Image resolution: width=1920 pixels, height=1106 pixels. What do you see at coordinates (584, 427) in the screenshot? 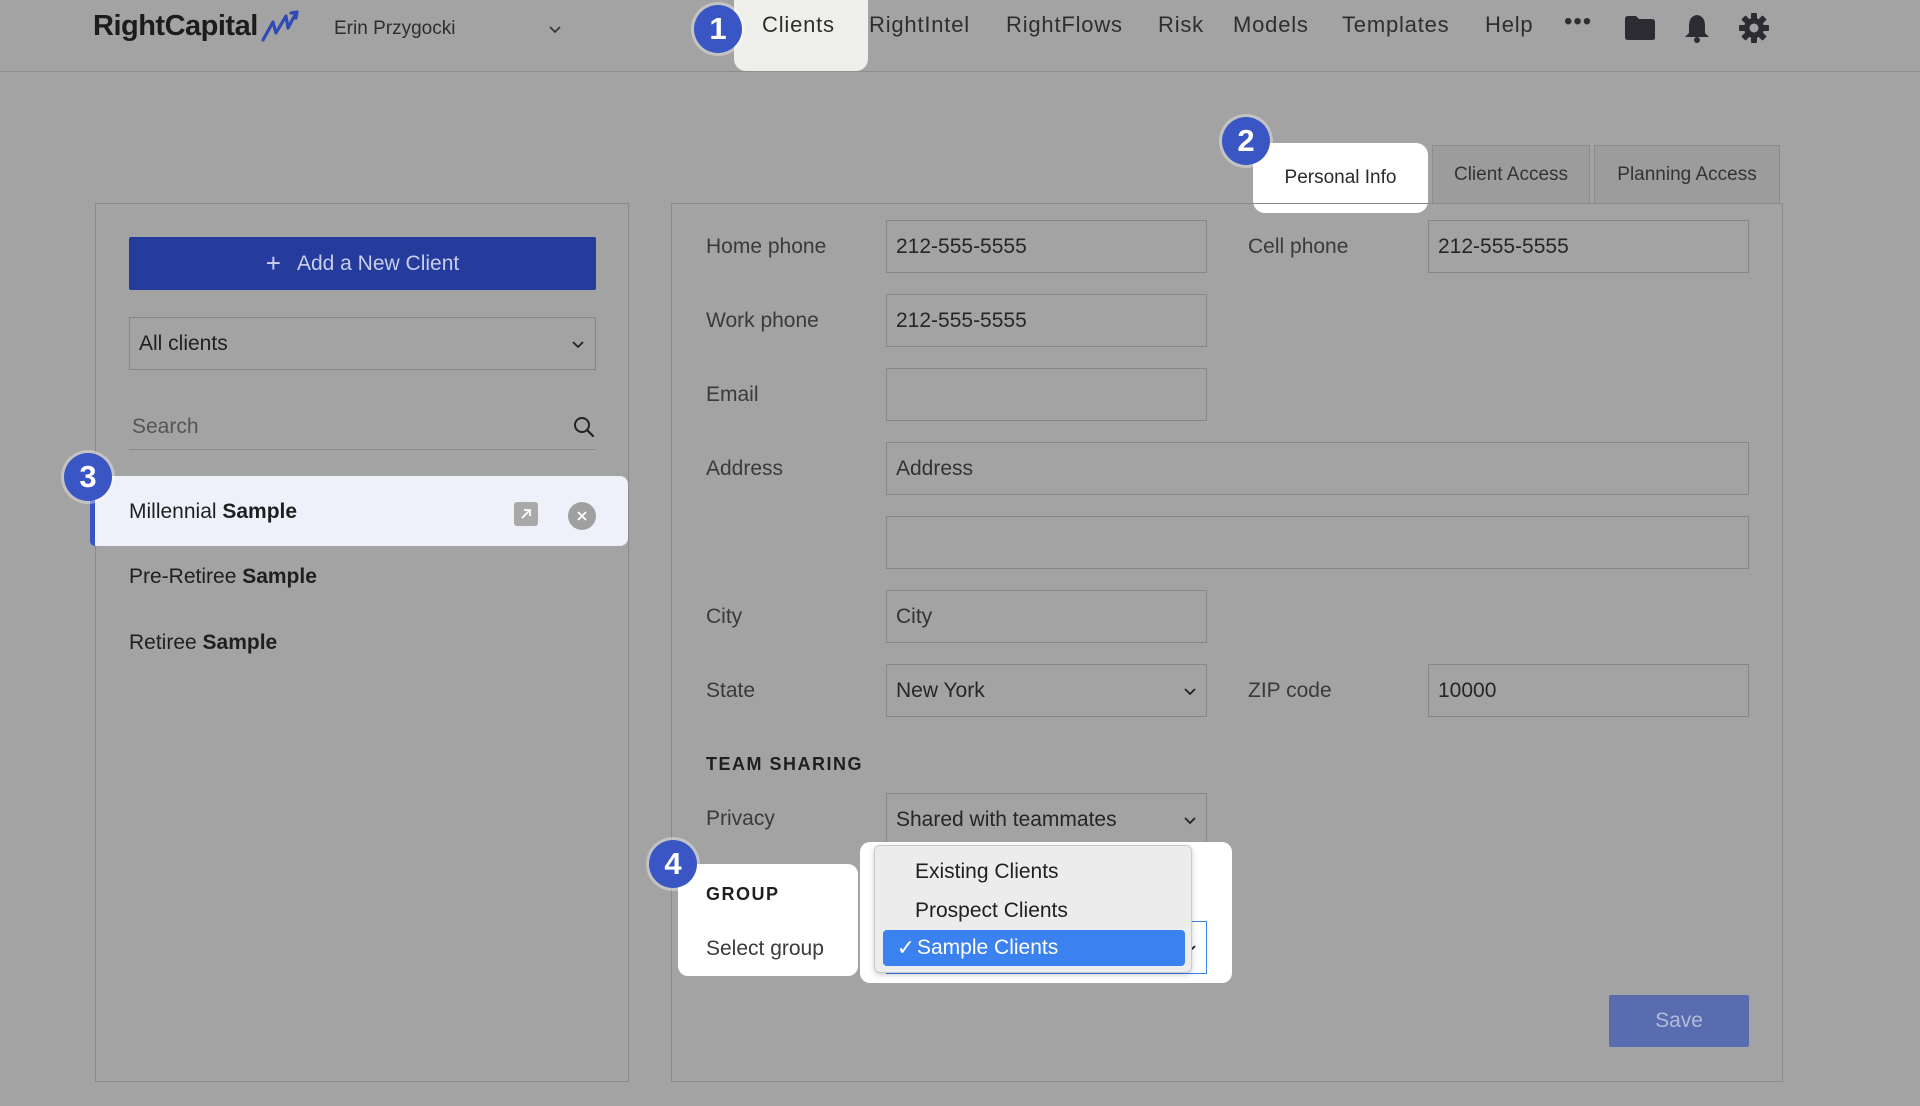
I see `search-icon` at bounding box center [584, 427].